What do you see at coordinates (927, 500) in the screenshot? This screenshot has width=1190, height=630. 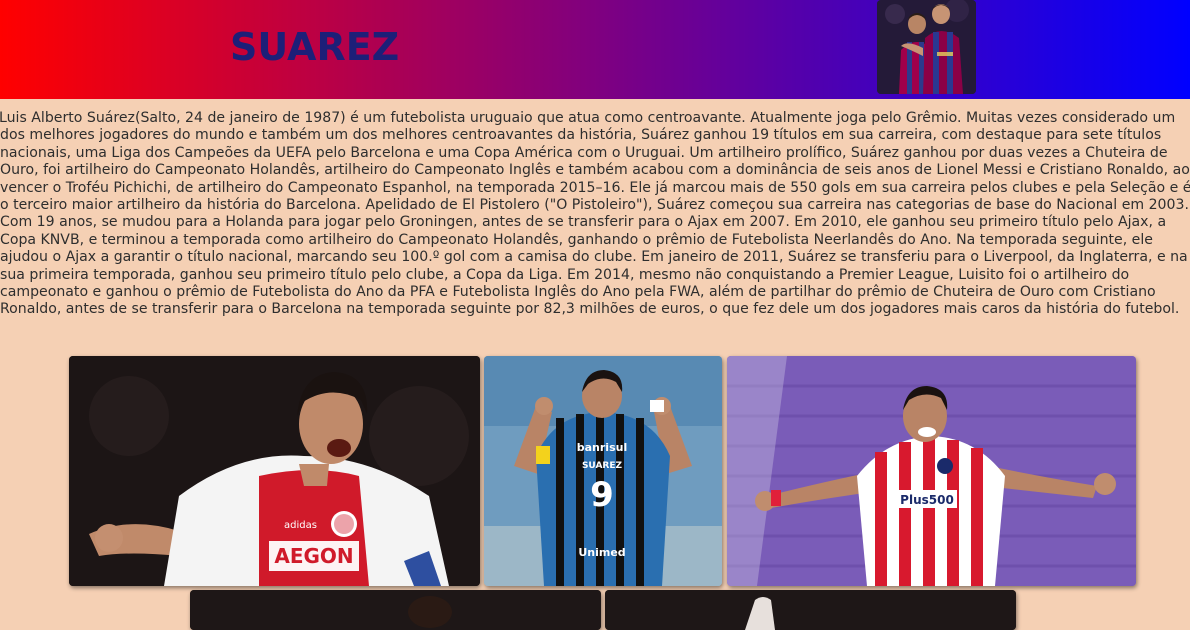 I see `atletico-shirt-sponsor: Plus500` at bounding box center [927, 500].